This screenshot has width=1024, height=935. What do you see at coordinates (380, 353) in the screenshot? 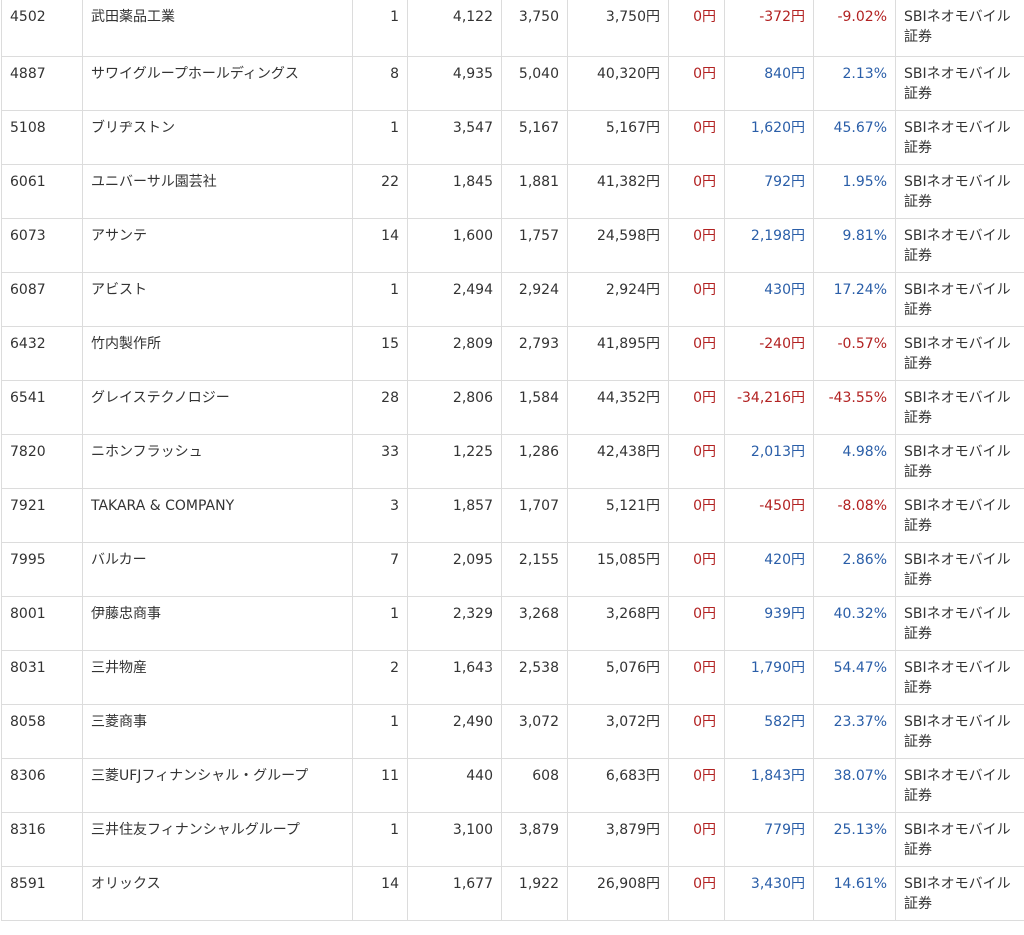
I see `quantity-cell: 15` at bounding box center [380, 353].